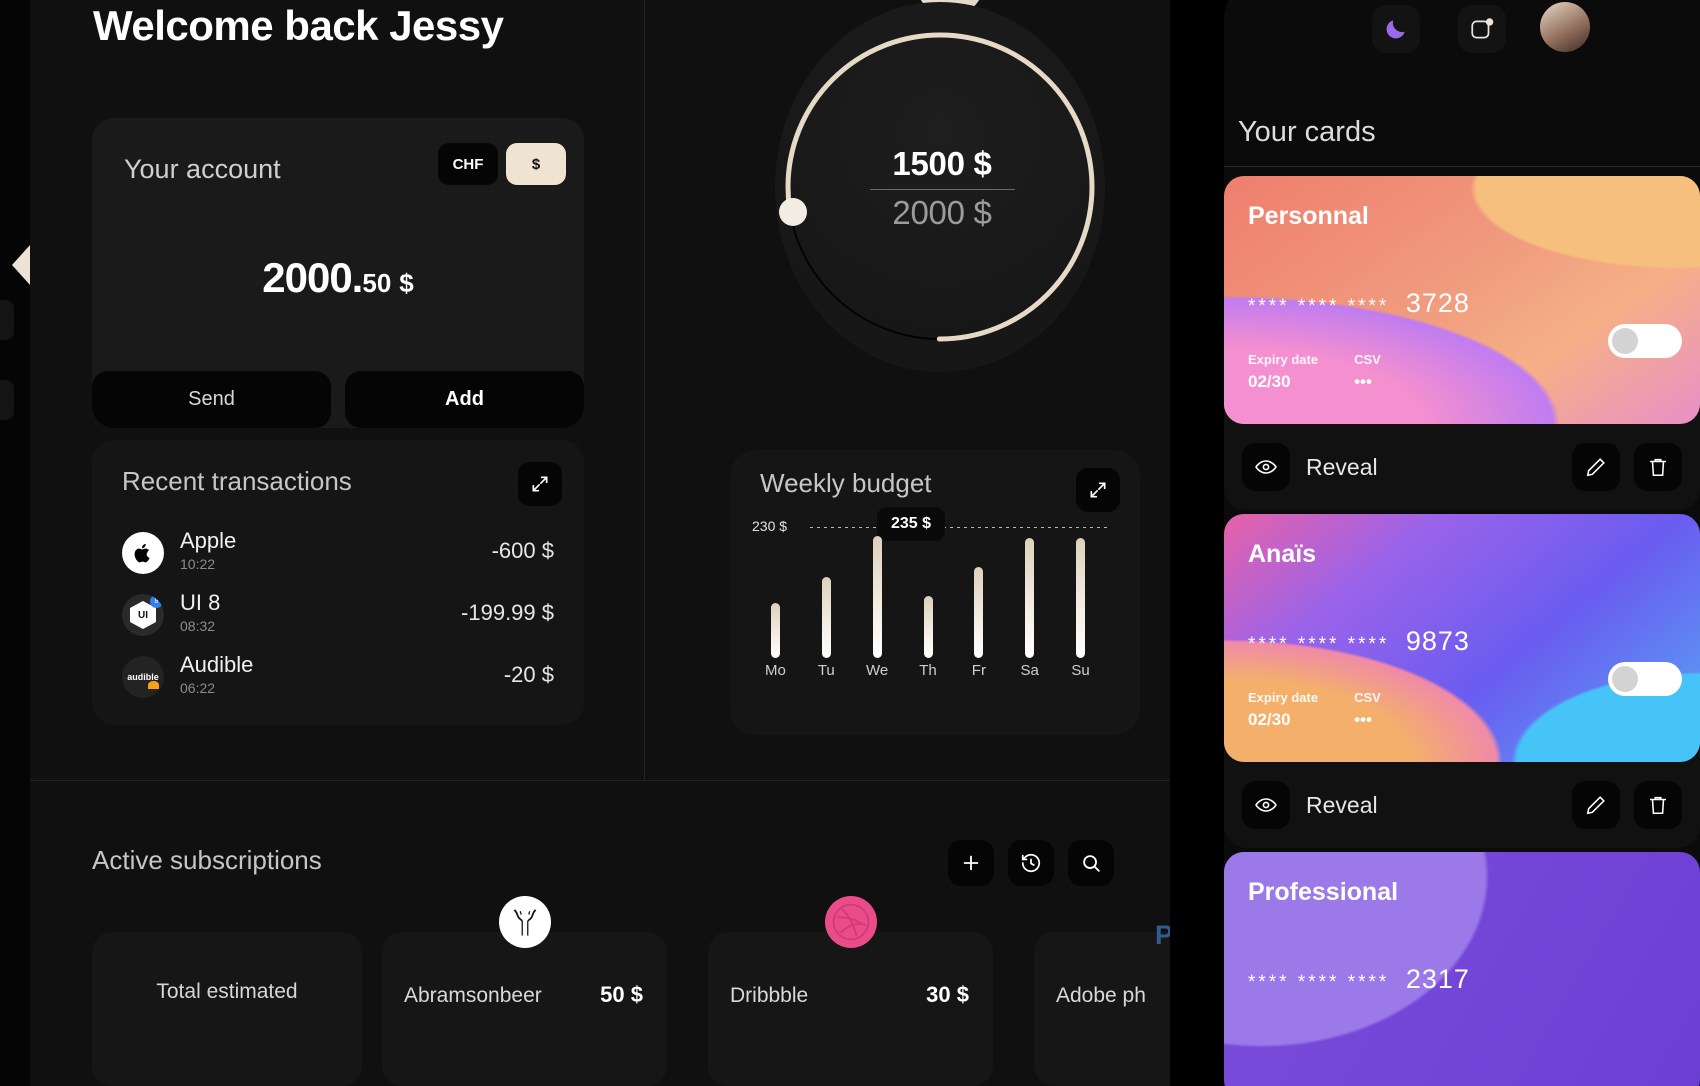 The image size is (1700, 1086). I want to click on card-name: Personnal, so click(1308, 216).